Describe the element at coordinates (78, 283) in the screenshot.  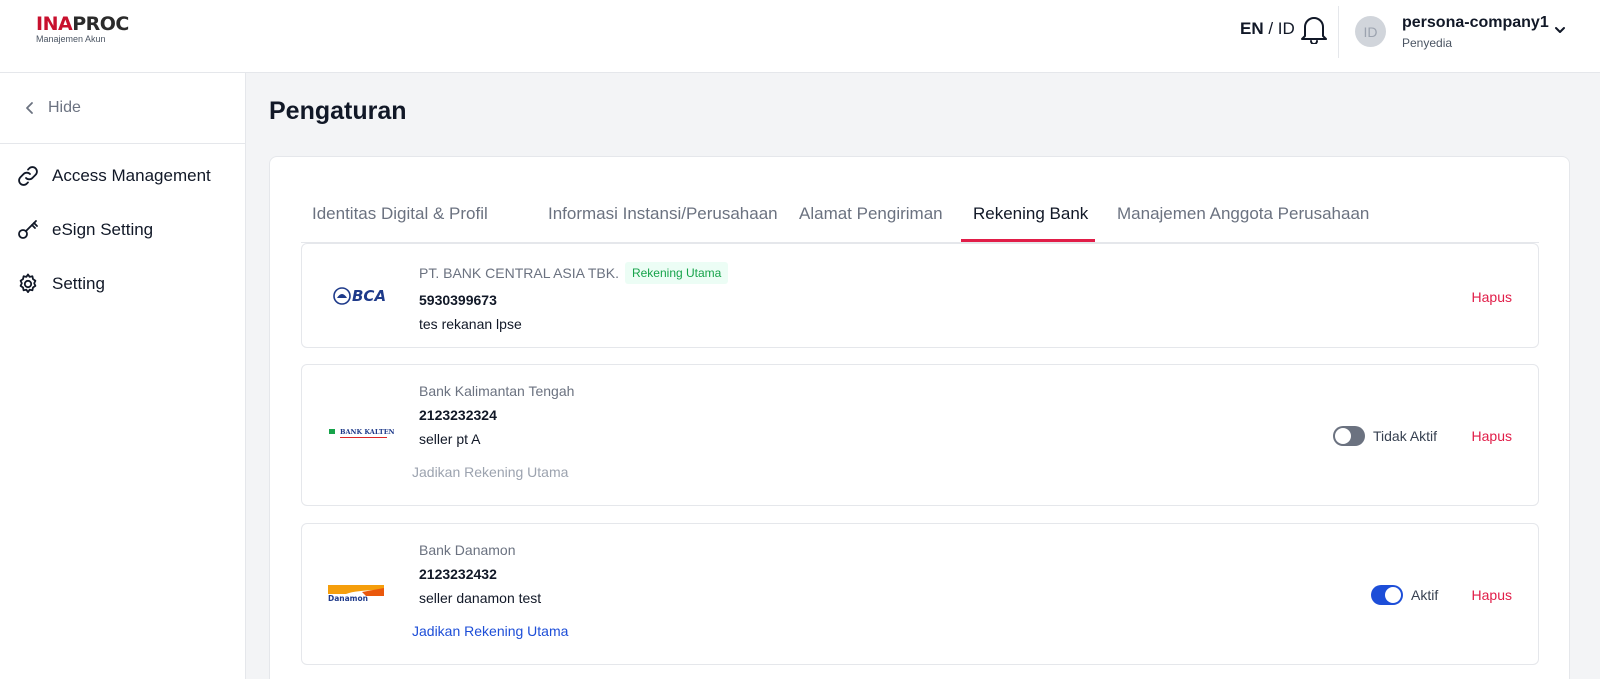
I see `sidebar-item-label: Setting` at that location.